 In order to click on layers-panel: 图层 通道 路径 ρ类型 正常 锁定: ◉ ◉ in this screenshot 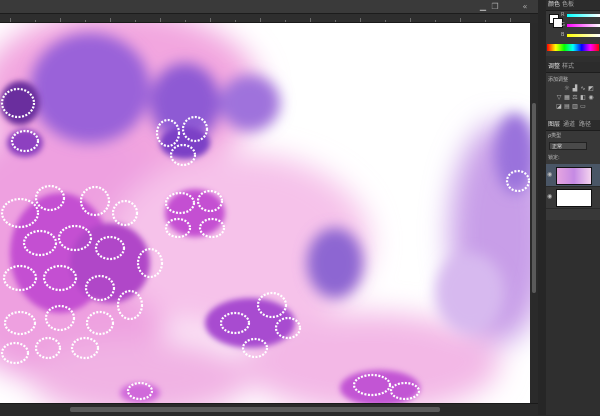, I will do `click(573, 170)`.